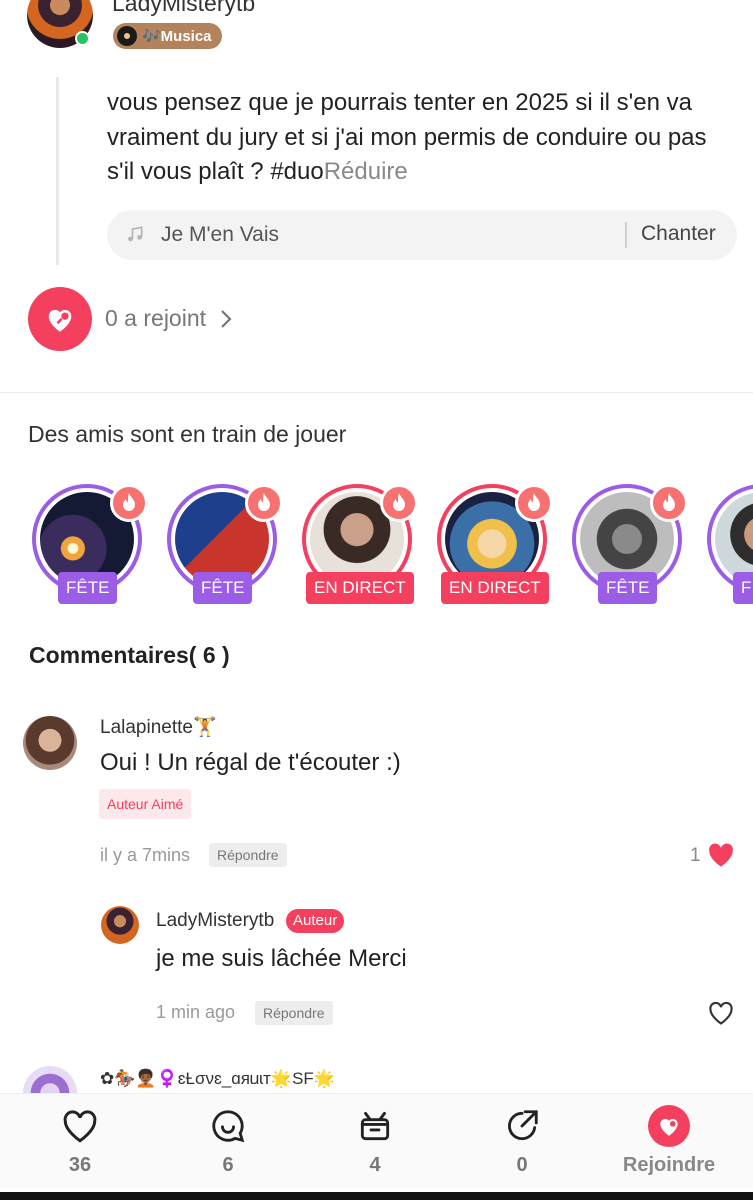  I want to click on chevron-right-icon, so click(226, 318).